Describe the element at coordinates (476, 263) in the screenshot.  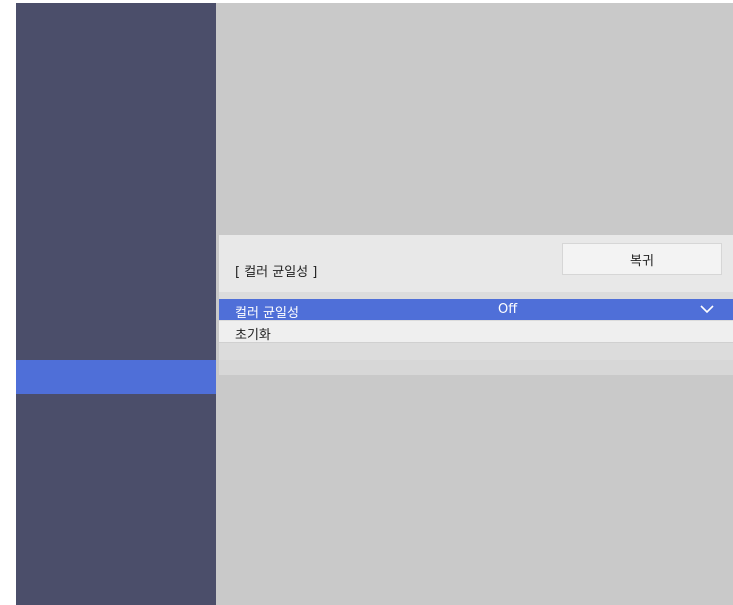
I see `panel-header: [ 컬러 균일성 ] 복귀` at that location.